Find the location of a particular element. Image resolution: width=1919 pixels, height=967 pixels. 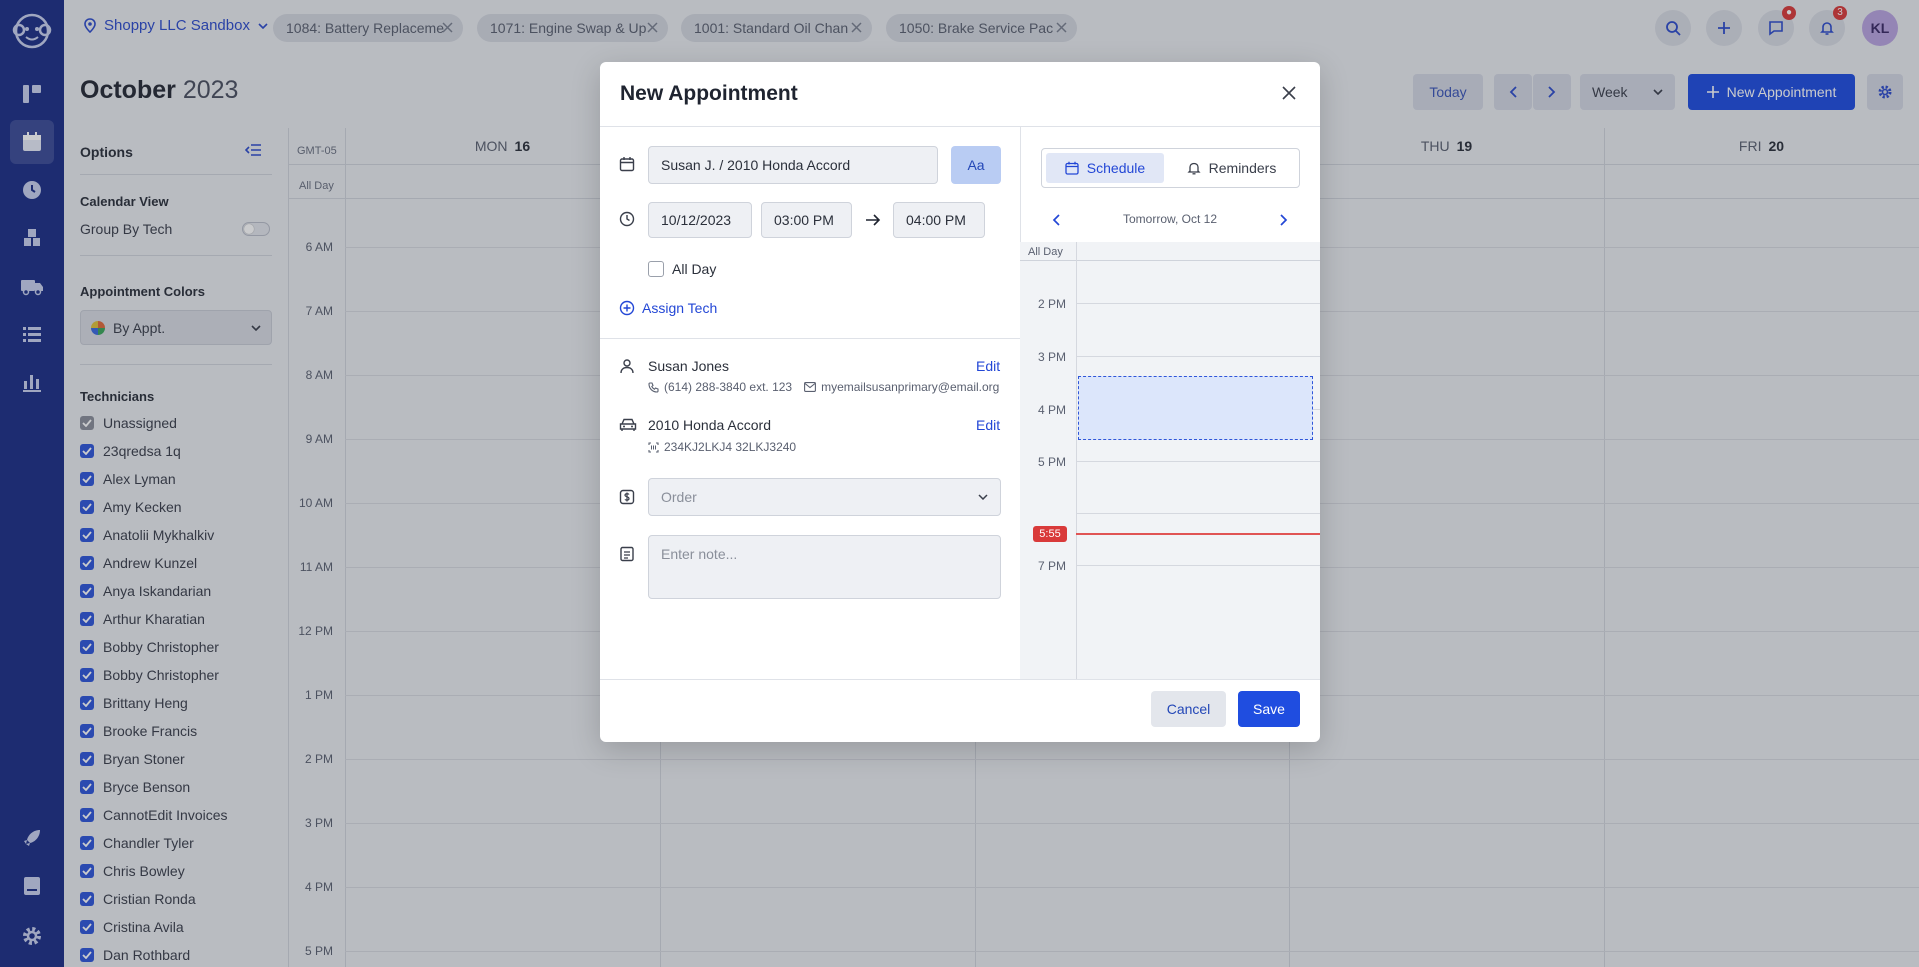

tab-schedule-label: Schedule is located at coordinates (1116, 168).